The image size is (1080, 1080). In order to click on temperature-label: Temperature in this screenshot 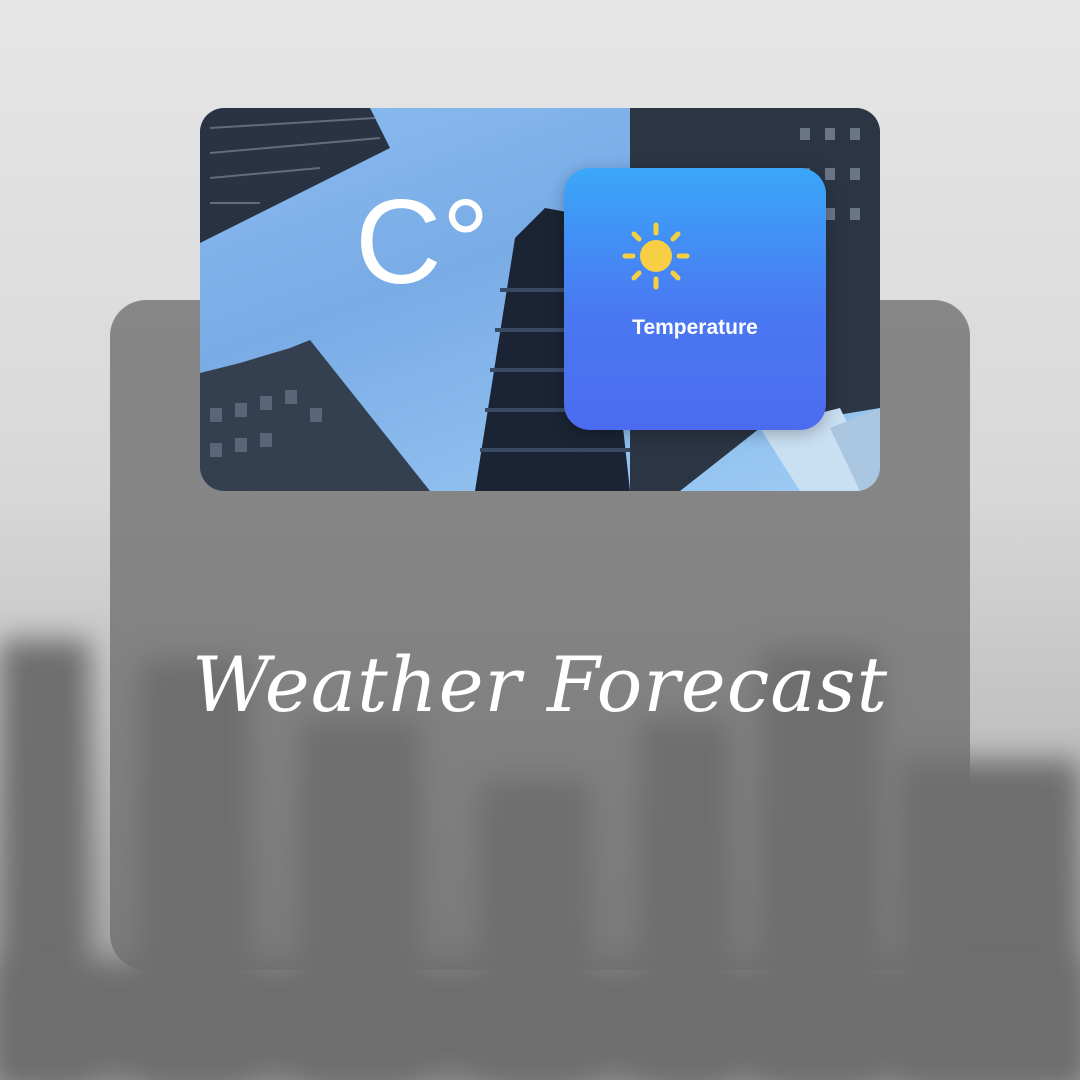, I will do `click(695, 327)`.